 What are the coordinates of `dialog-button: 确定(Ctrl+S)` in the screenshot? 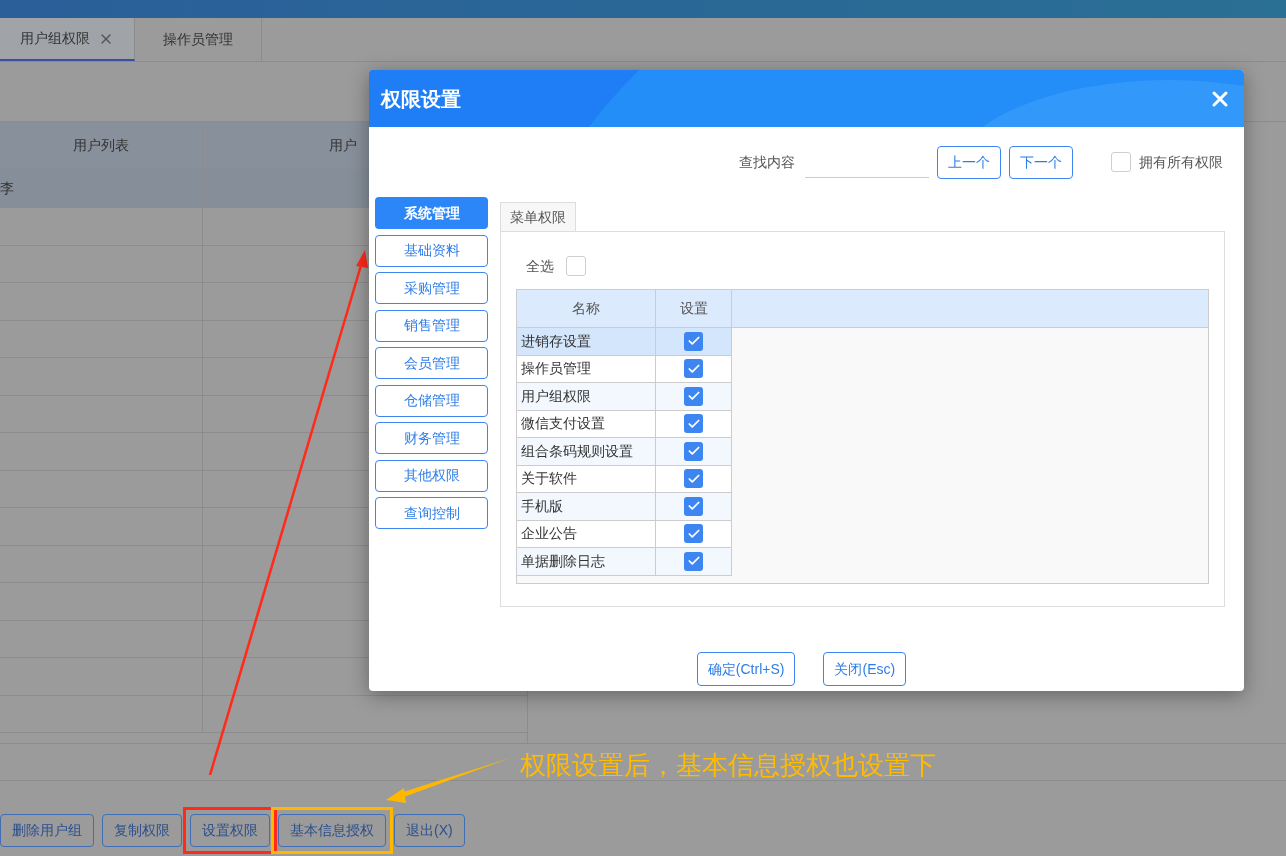 It's located at (746, 669).